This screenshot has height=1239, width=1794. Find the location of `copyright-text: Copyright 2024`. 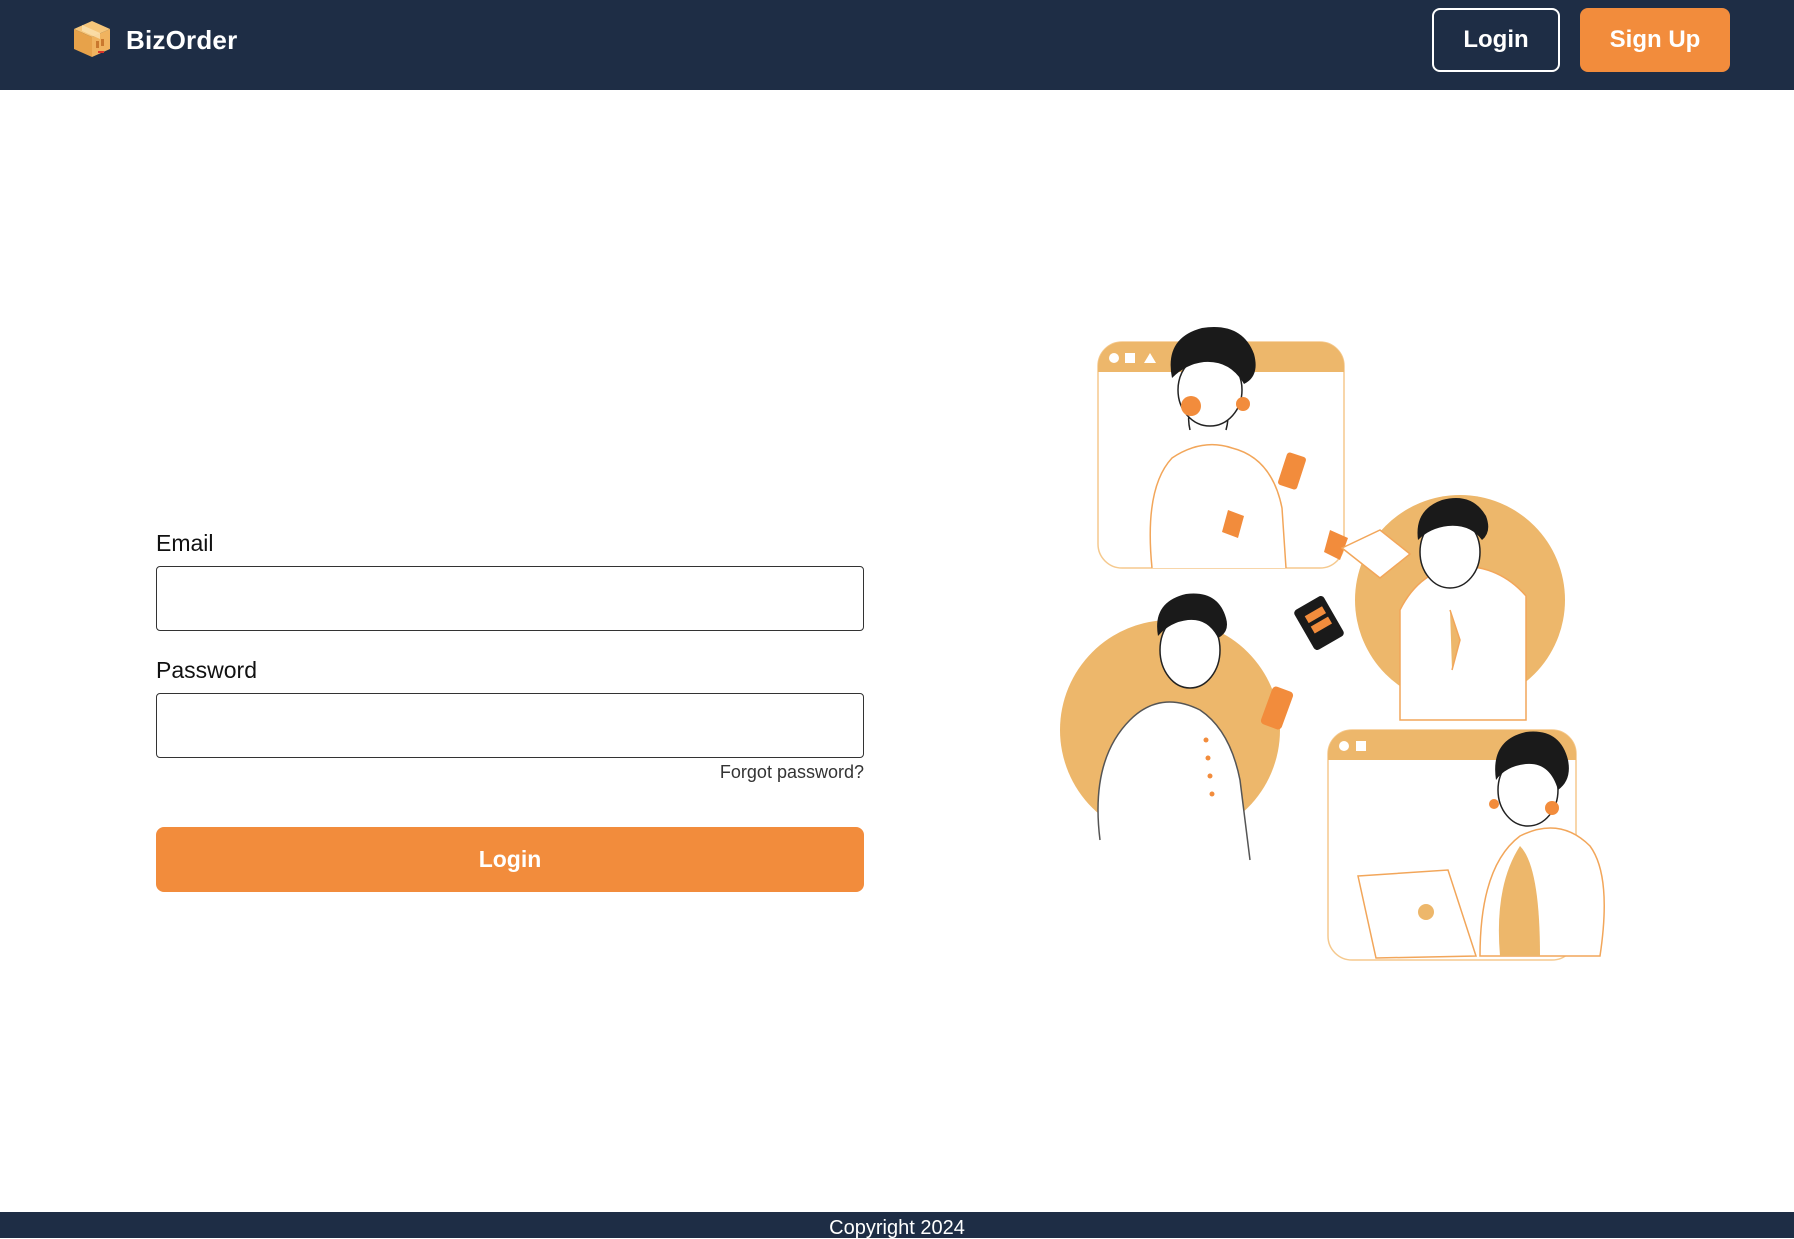

copyright-text: Copyright 2024 is located at coordinates (897, 1228).